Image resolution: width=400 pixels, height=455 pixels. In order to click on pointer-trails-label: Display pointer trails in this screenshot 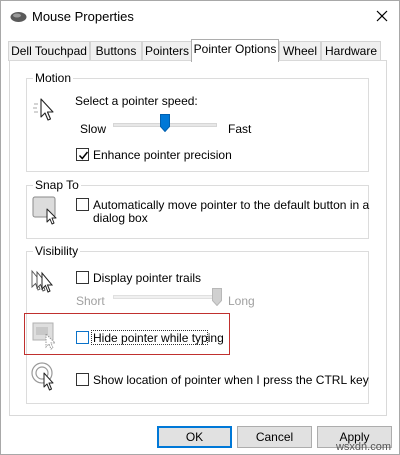, I will do `click(147, 278)`.